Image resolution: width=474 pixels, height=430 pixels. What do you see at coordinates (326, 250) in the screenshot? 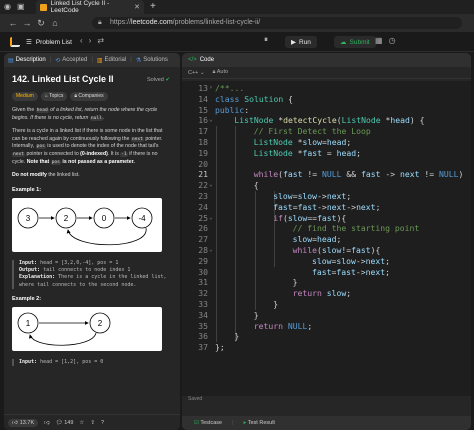
I see `code-line: 28 ⌄ while(slow!=fast){` at bounding box center [326, 250].